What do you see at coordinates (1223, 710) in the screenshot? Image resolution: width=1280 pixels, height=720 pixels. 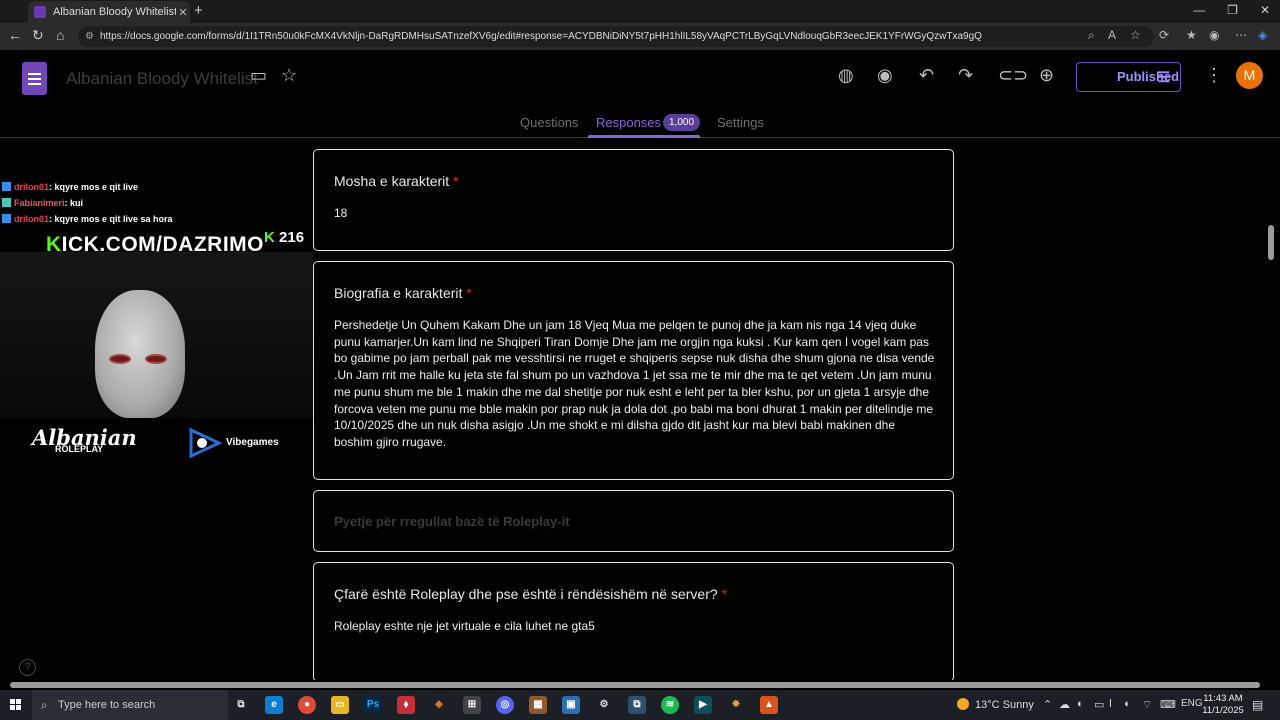 I see `clock-date: 11/1/2025` at bounding box center [1223, 710].